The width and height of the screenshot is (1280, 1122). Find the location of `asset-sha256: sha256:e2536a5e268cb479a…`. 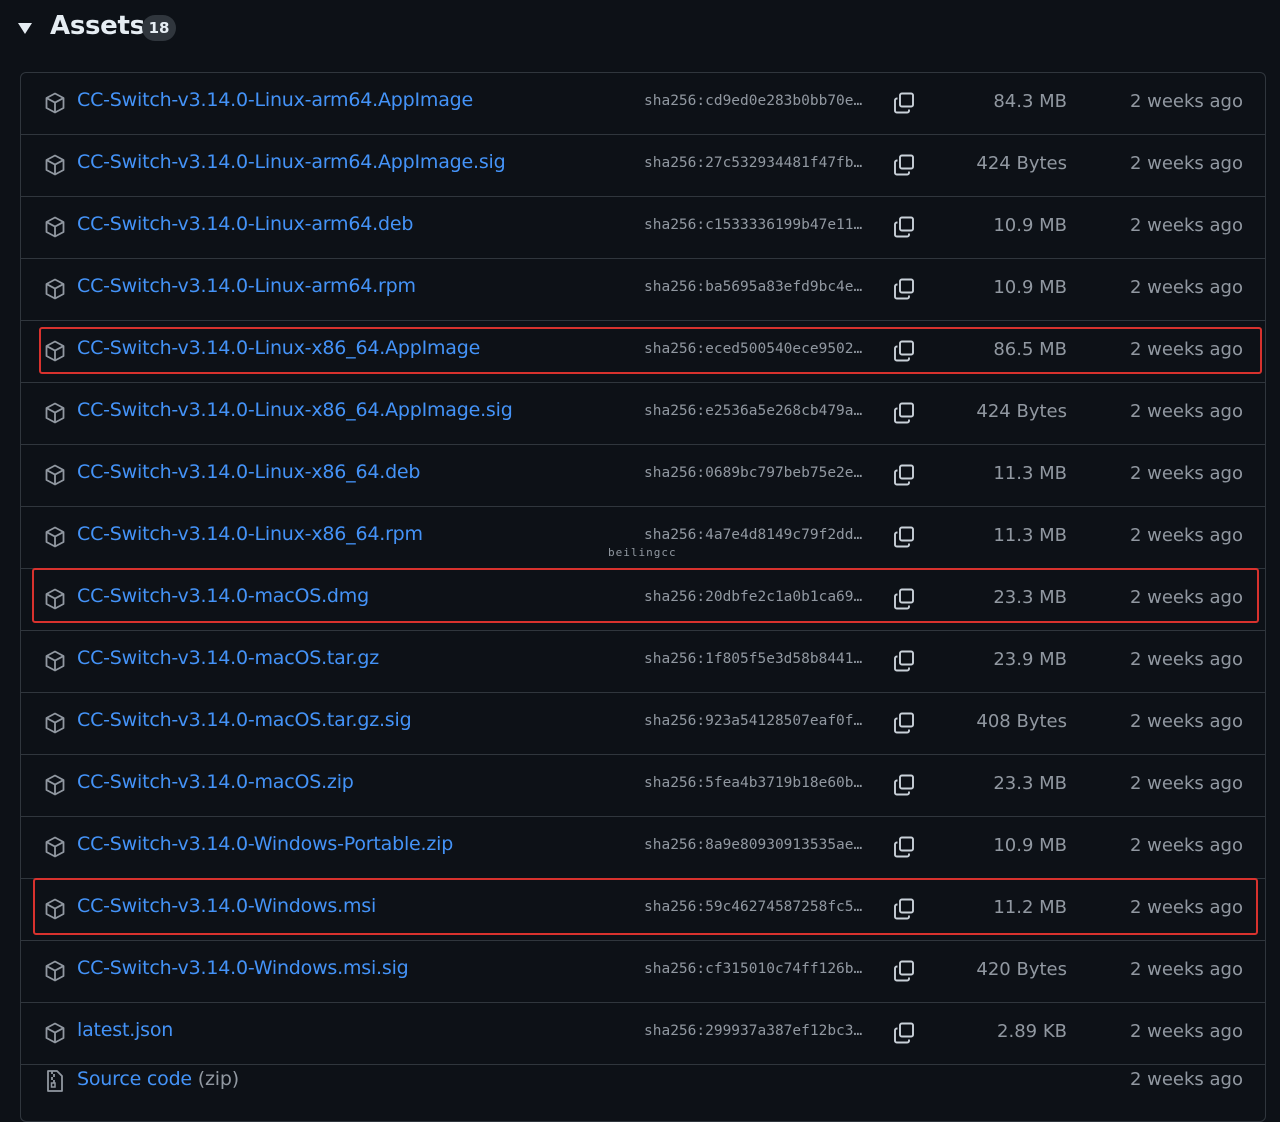

asset-sha256: sha256:e2536a5e268cb479a… is located at coordinates (753, 411).